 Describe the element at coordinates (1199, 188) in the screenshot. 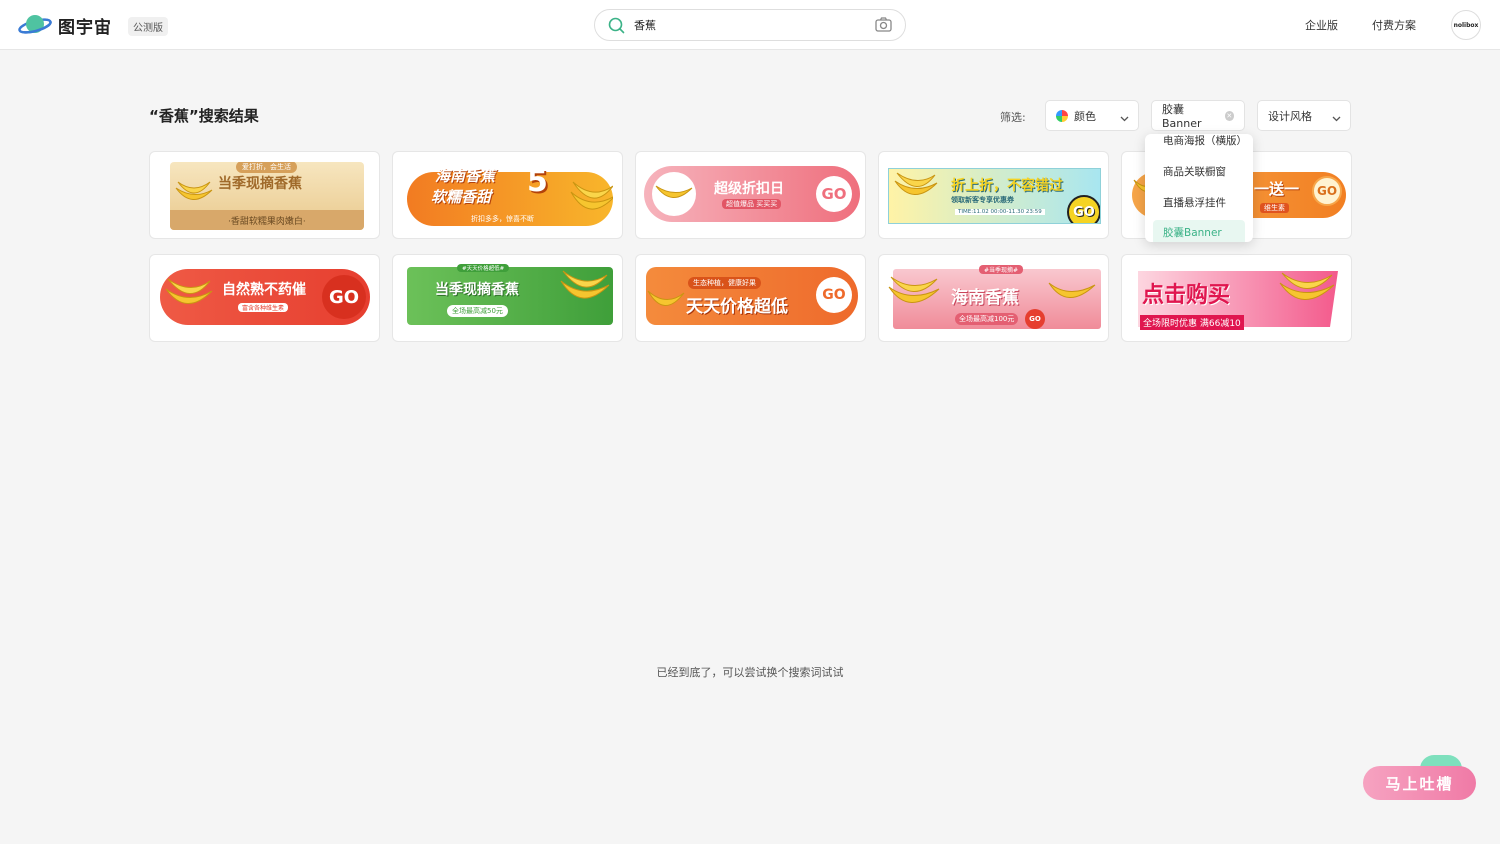

I see `type-filter-dropdown: 电商海报（横版） 商品关联橱窗 直播悬浮挂件 胶囊Banner` at that location.